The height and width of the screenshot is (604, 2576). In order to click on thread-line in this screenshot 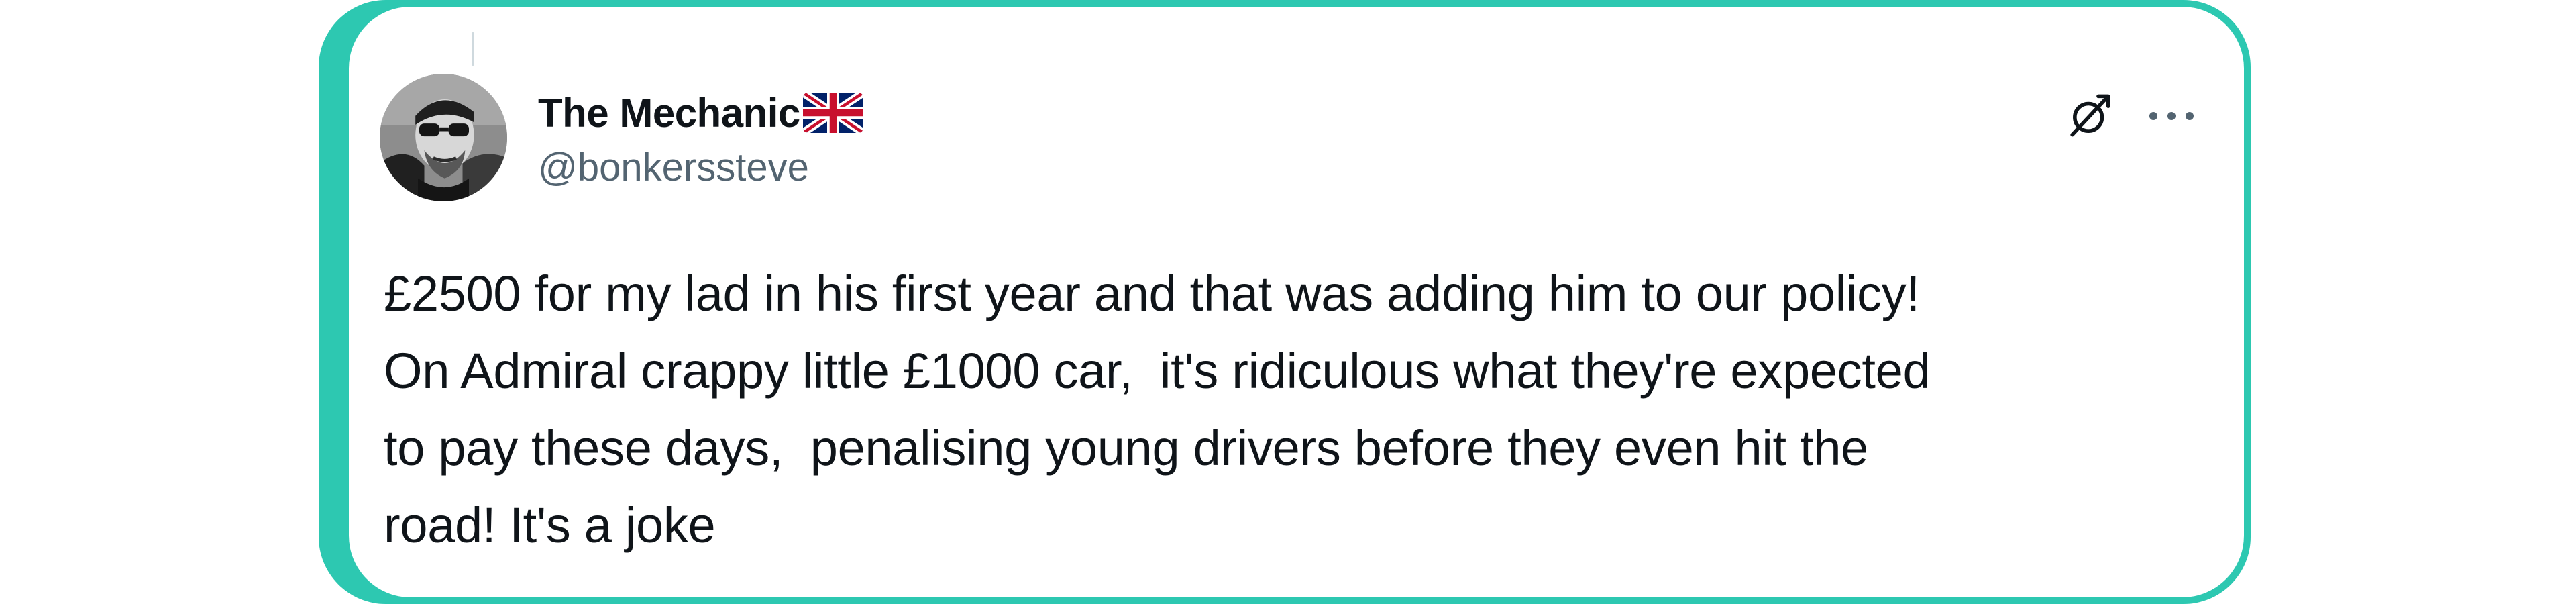, I will do `click(473, 49)`.